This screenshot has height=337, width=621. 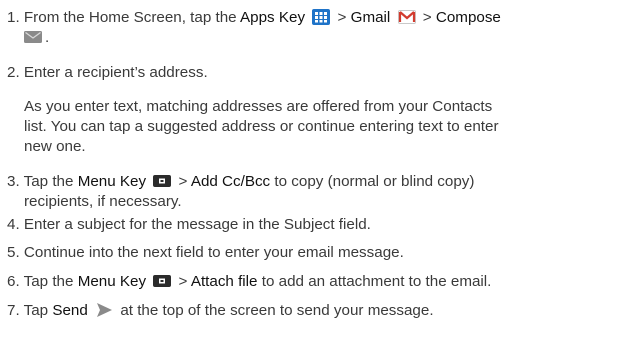 I want to click on compose-icon, so click(x=33, y=37).